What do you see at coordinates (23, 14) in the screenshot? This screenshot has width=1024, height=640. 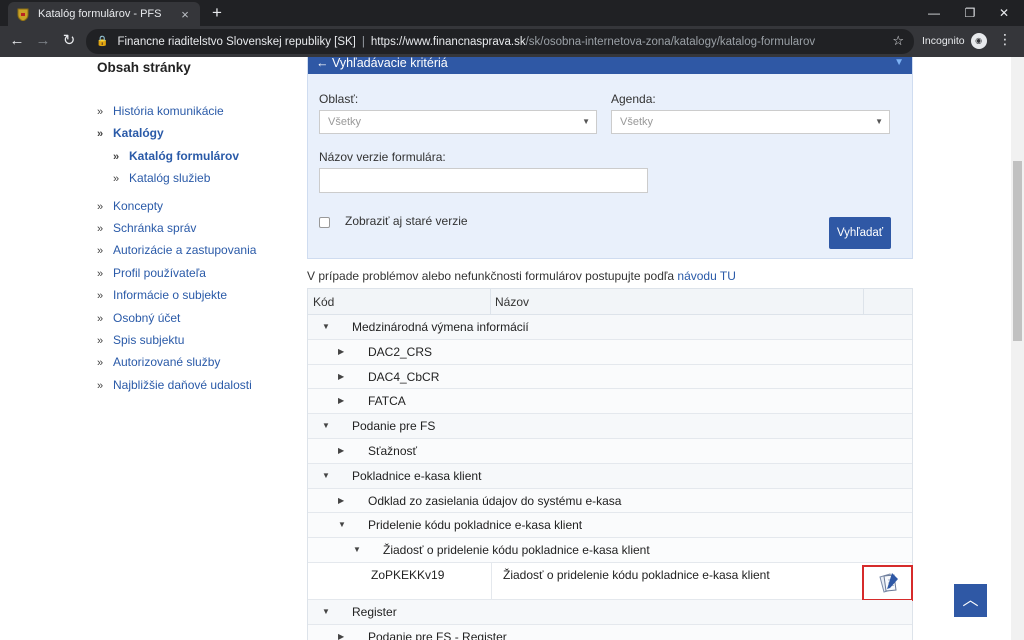 I see `site-favicon-icon` at bounding box center [23, 14].